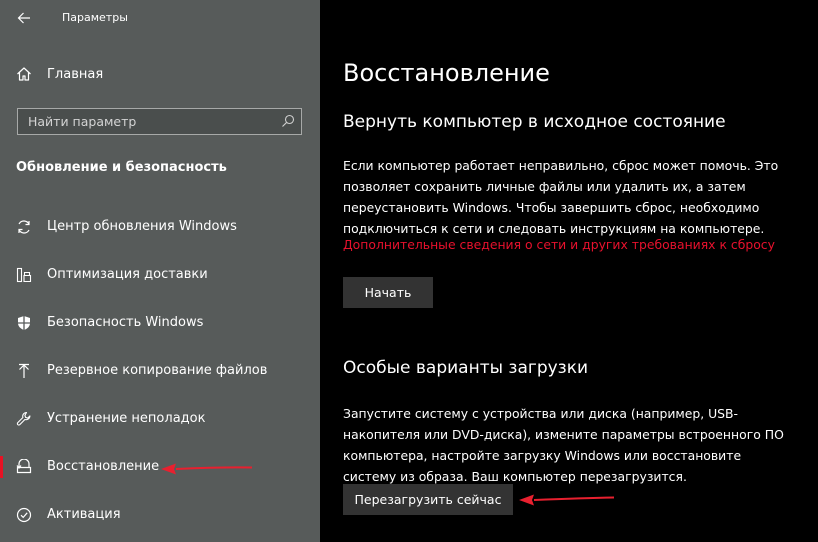  What do you see at coordinates (160, 75) in the screenshot?
I see `sidebar-item-home: Главная` at bounding box center [160, 75].